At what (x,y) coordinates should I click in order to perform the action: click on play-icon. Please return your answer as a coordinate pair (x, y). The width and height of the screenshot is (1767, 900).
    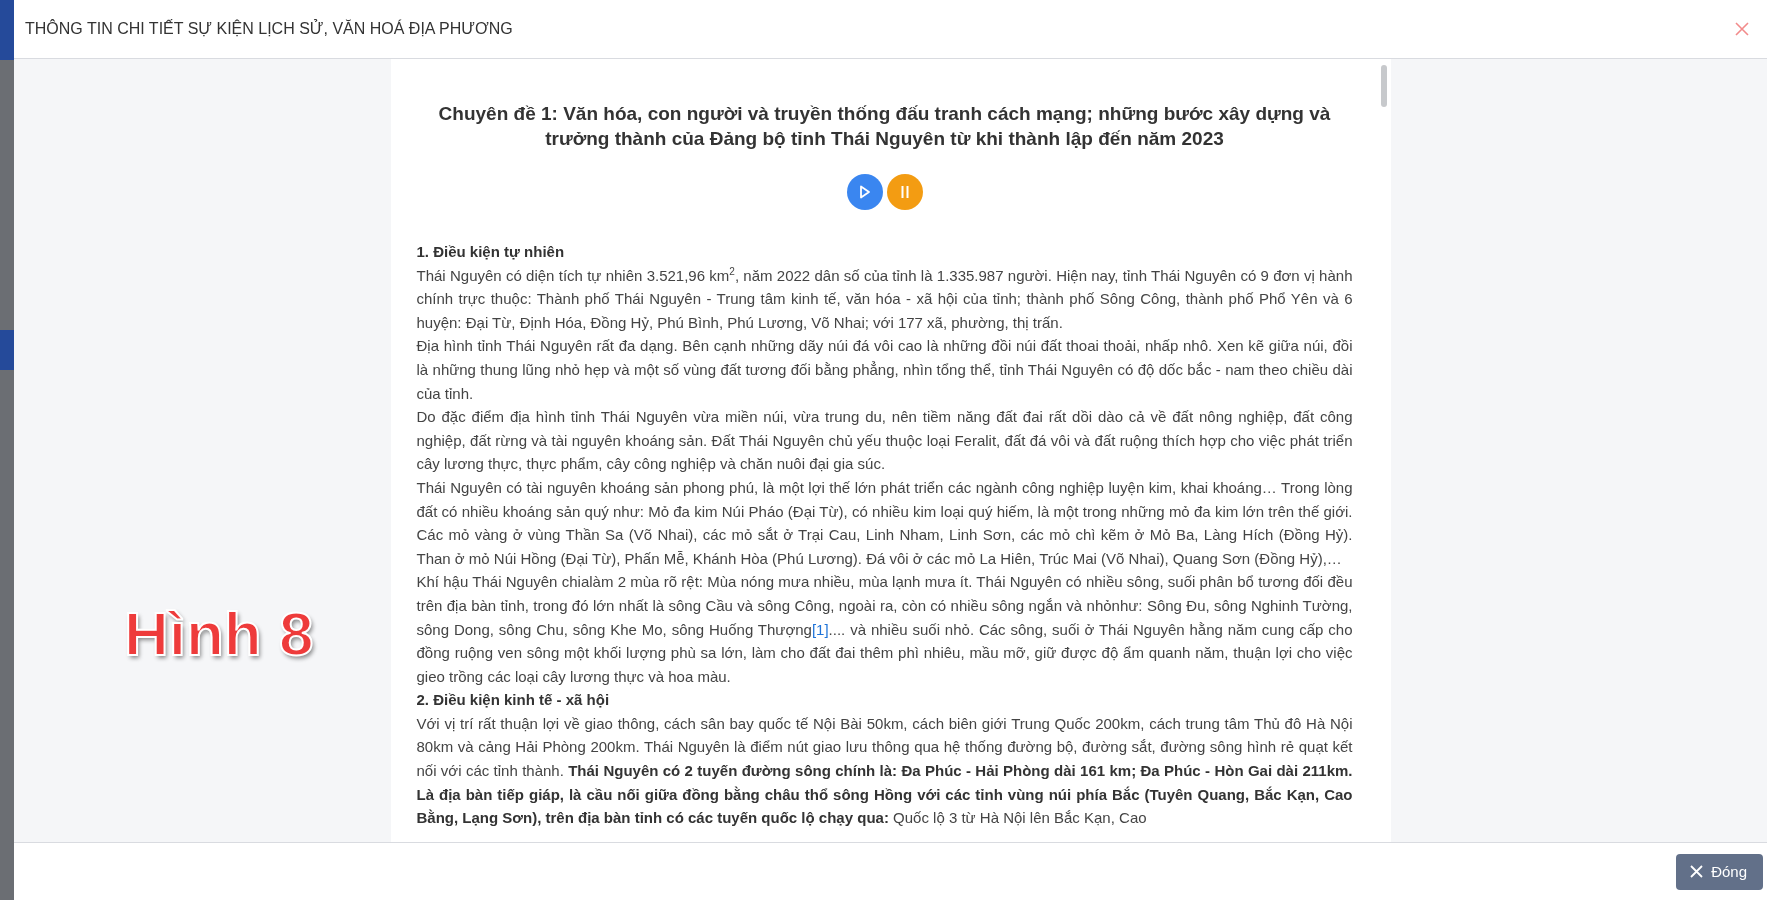
    Looking at the image, I should click on (864, 192).